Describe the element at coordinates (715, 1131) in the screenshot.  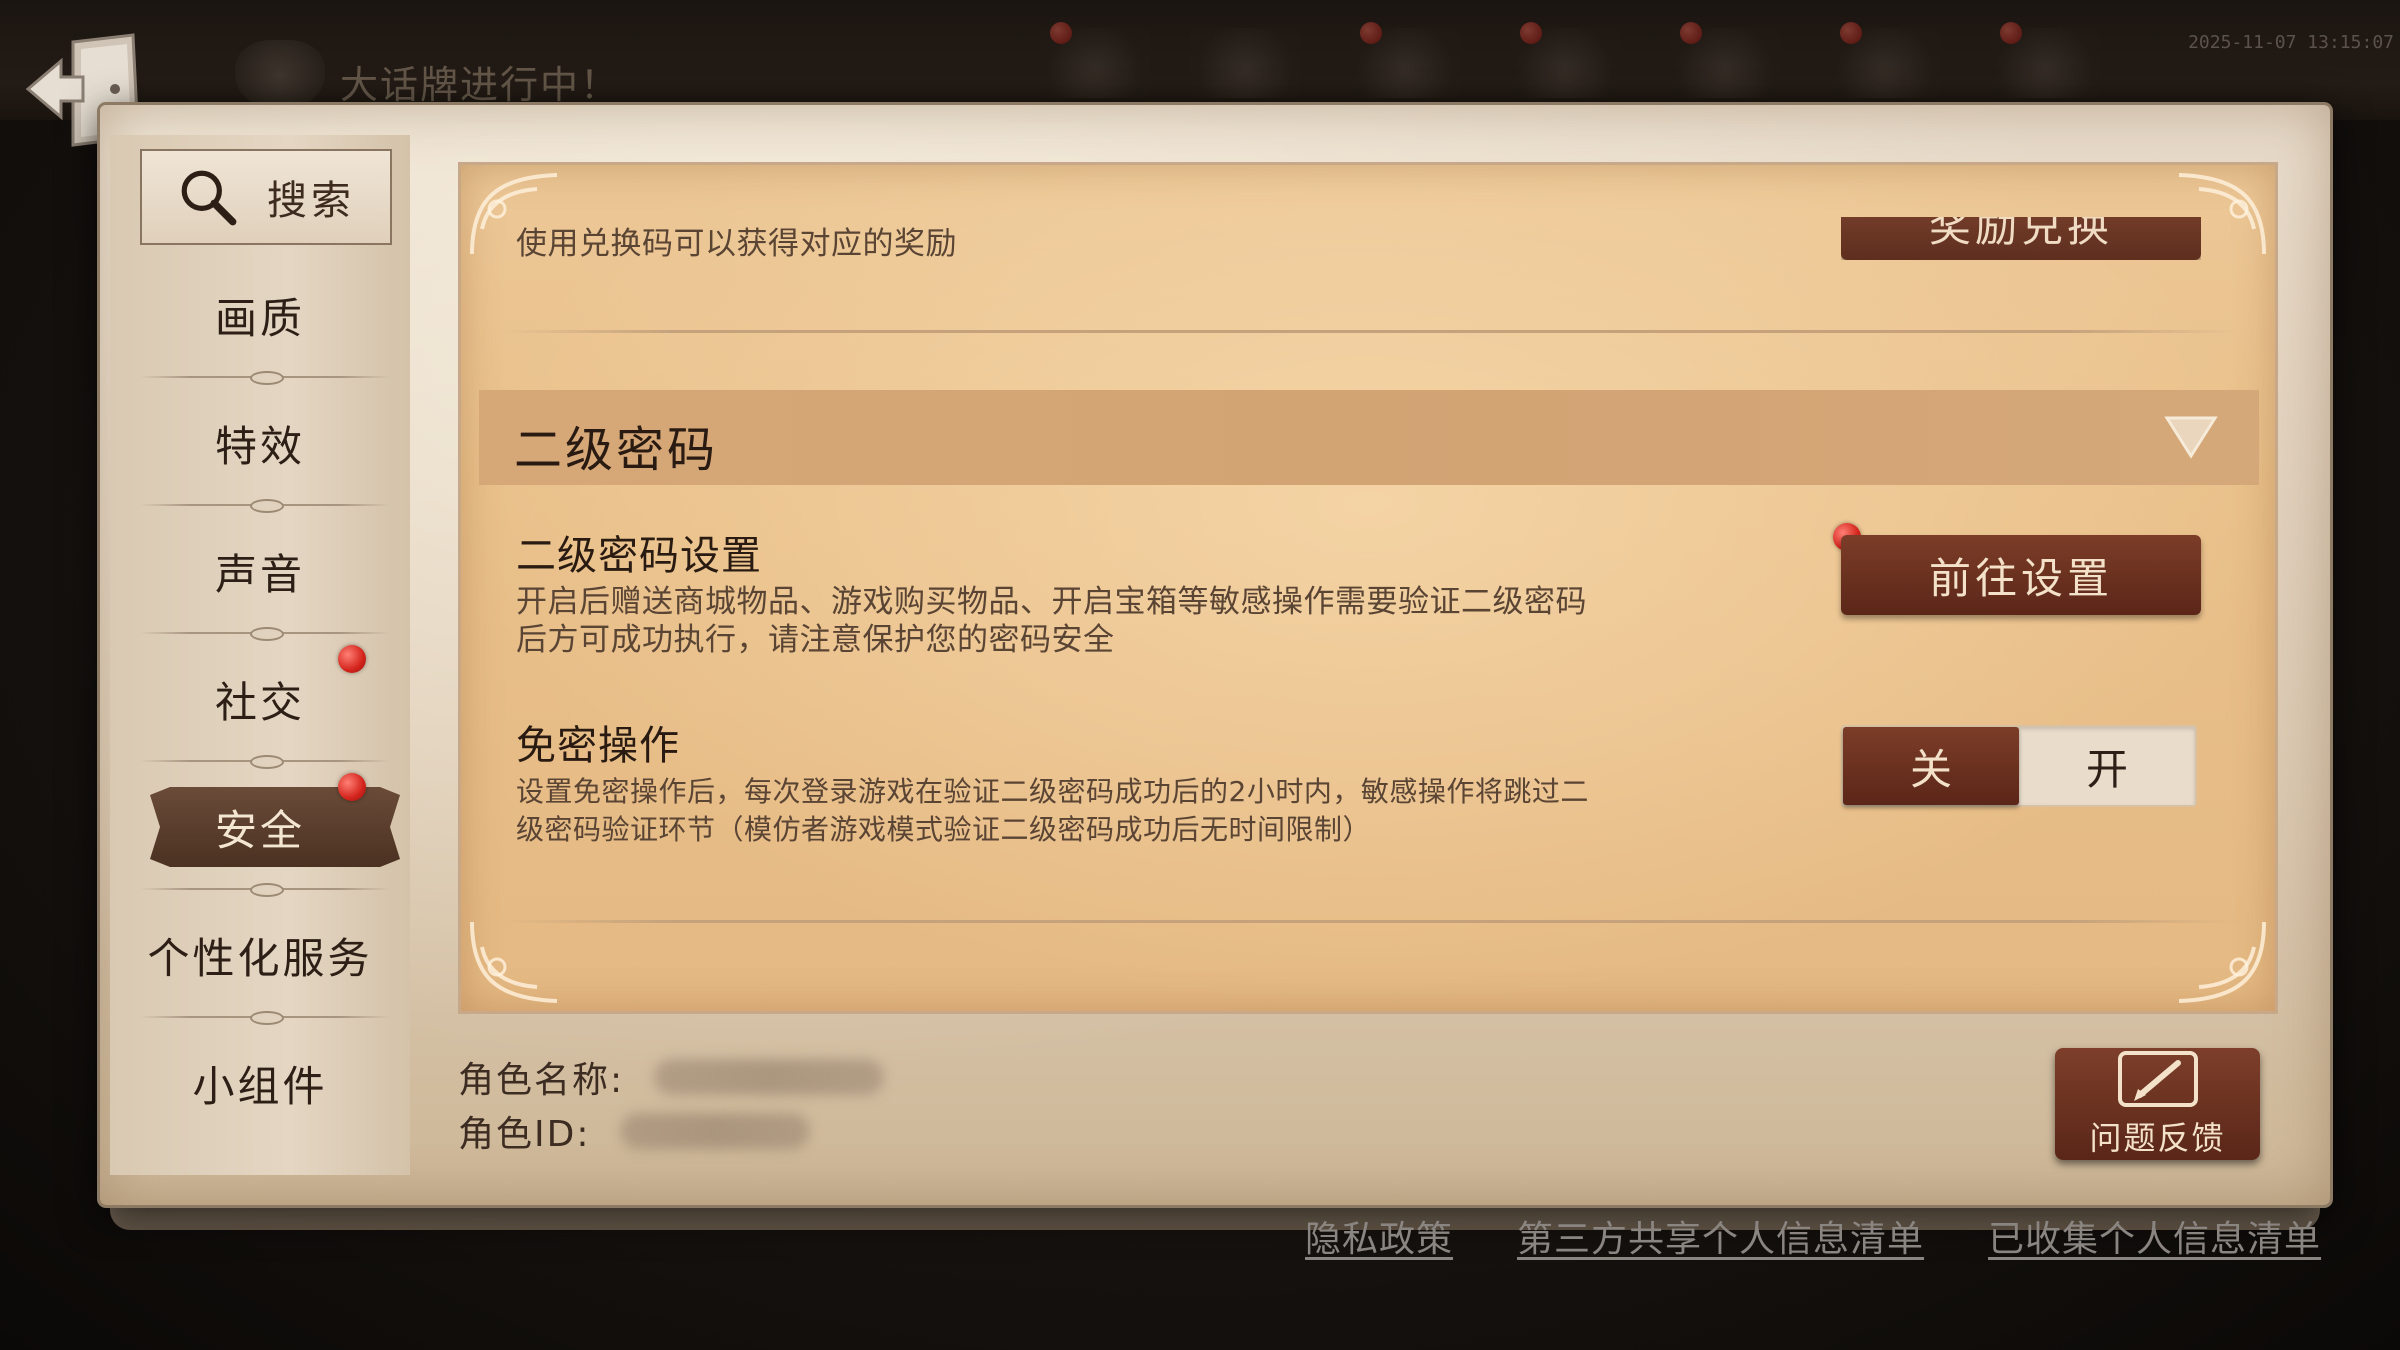
I see `role-id-value-blurred` at that location.